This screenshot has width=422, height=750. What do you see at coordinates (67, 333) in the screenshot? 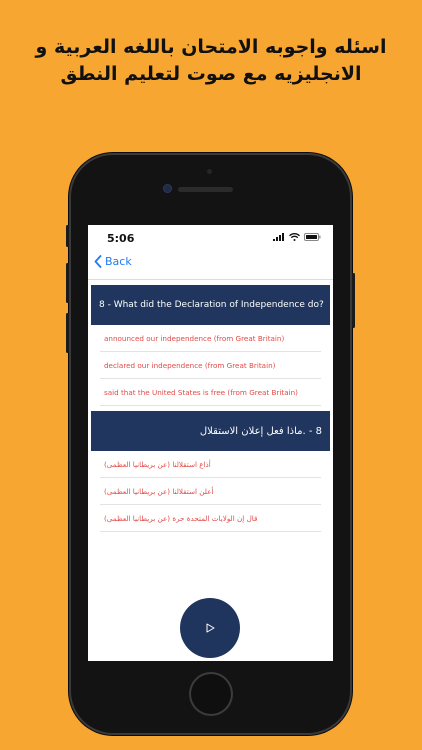
I see `volume-down-button` at bounding box center [67, 333].